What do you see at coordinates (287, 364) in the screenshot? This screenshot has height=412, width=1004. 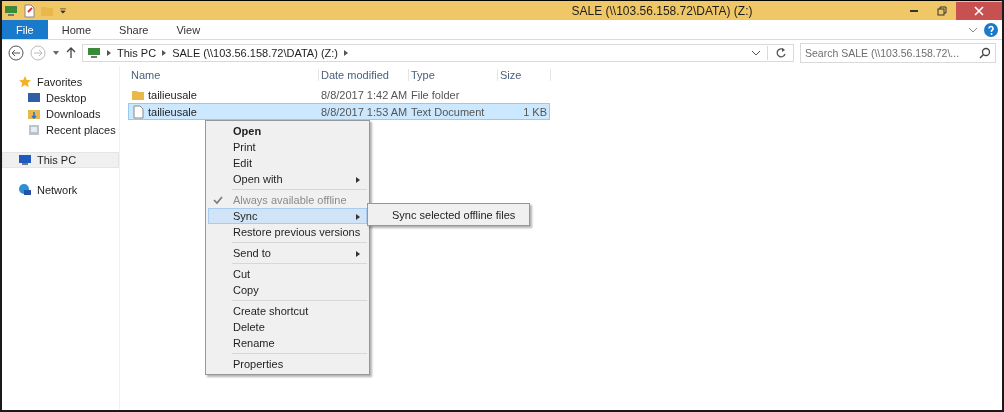 I see `menu-item: Properties` at bounding box center [287, 364].